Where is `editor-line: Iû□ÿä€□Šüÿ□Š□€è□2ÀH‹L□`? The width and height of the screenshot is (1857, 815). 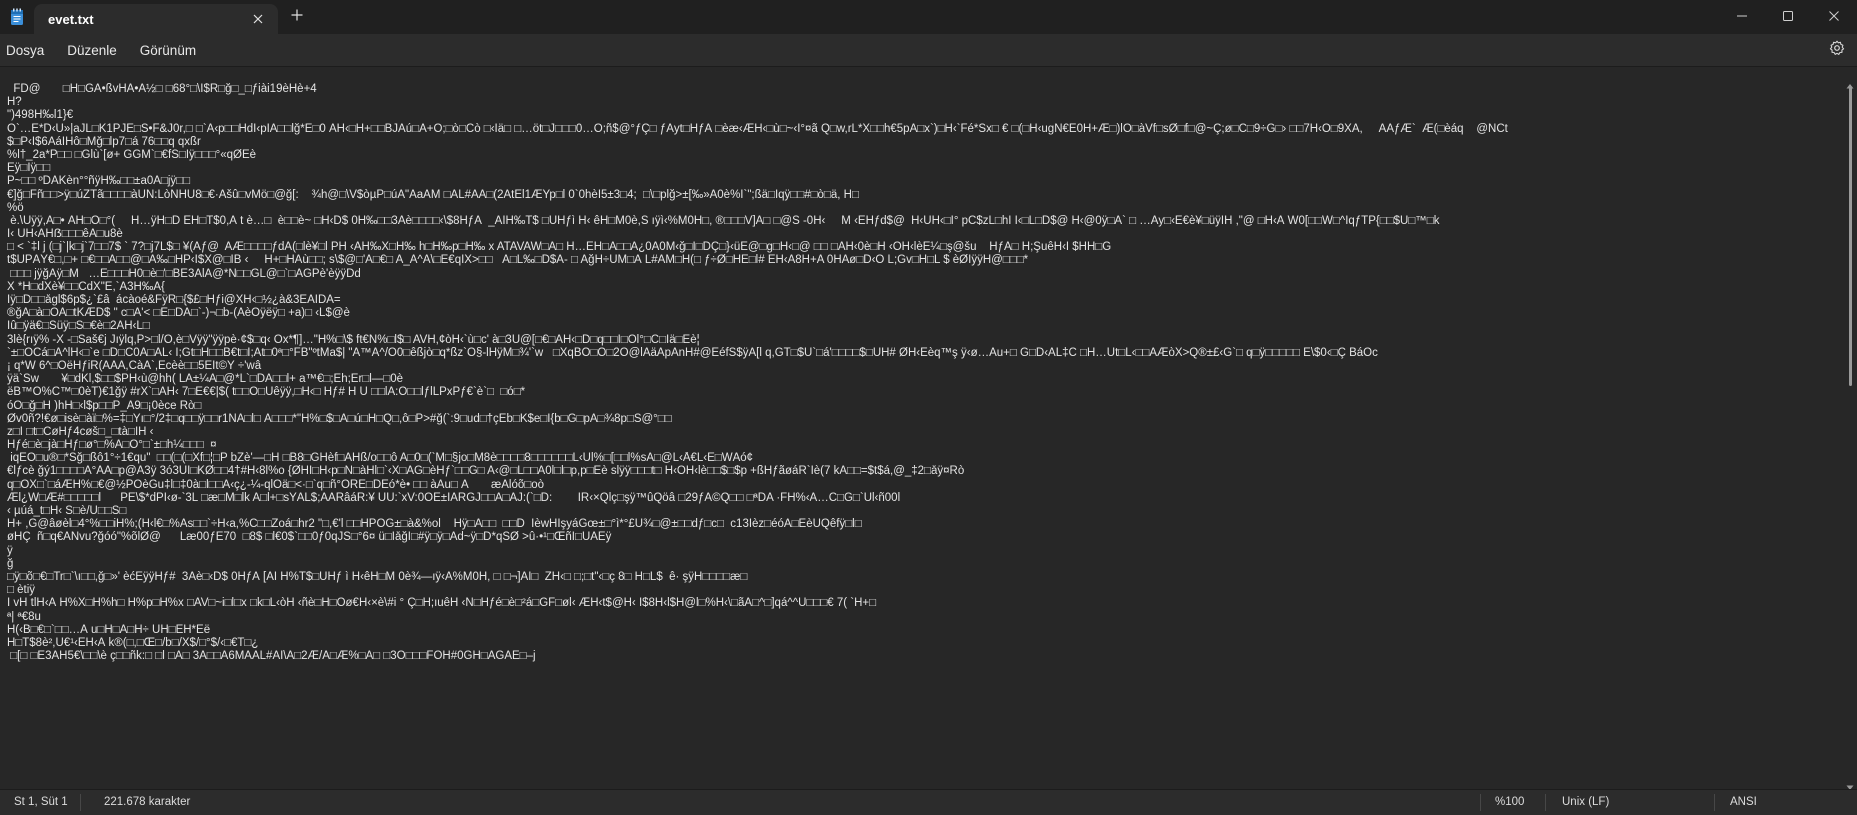 editor-line: Iû□ÿä€□Šüÿ□Š□€è□2ÀH‹L□ is located at coordinates (78, 326).